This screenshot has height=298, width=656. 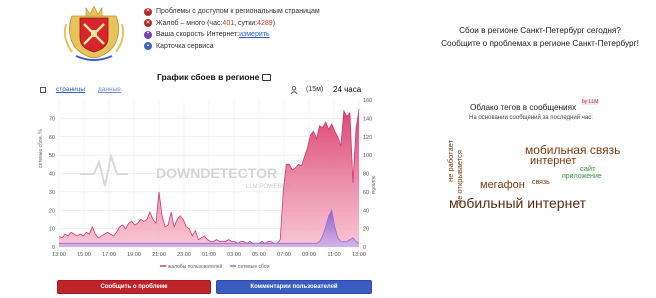 I want to click on info-row-card: ▪ Карточка сервиса, so click(x=232, y=47).